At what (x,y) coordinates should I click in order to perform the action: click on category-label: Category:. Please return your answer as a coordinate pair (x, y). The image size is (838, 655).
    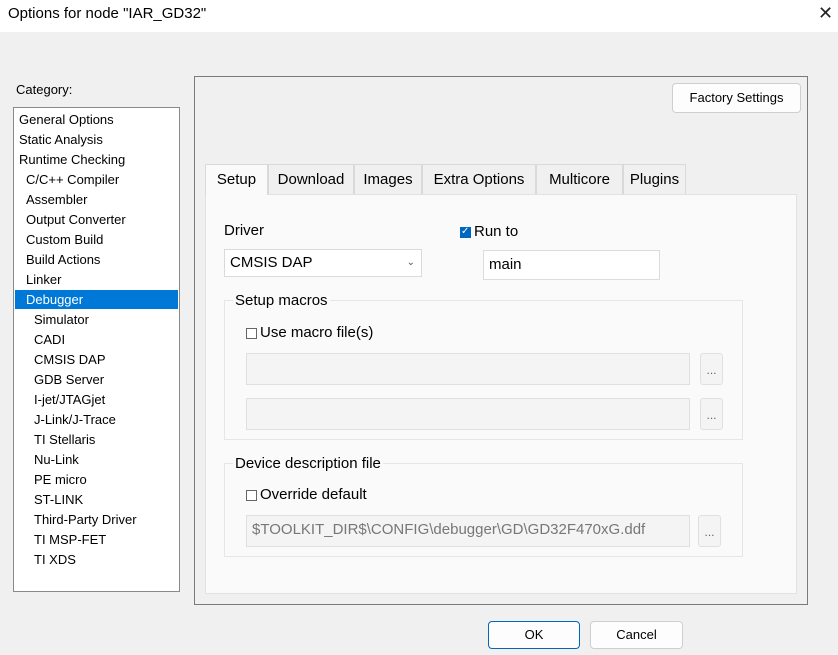
    Looking at the image, I should click on (44, 89).